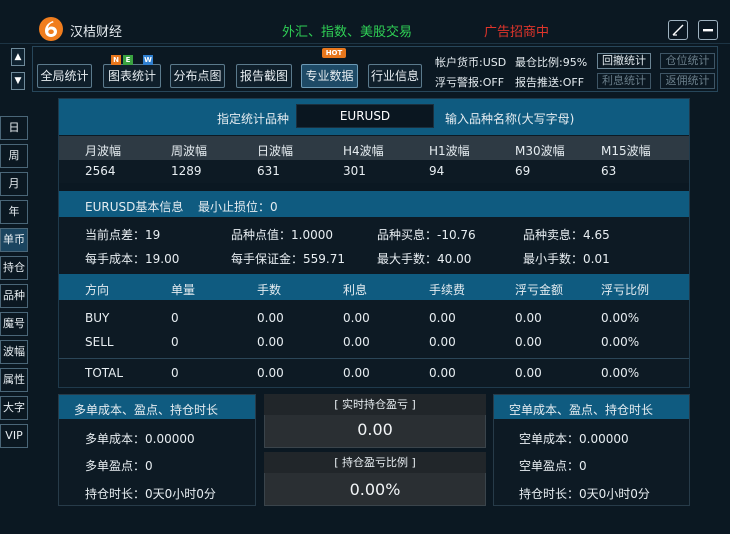  I want to click on report-screenshot-button: 报告截图, so click(264, 76).